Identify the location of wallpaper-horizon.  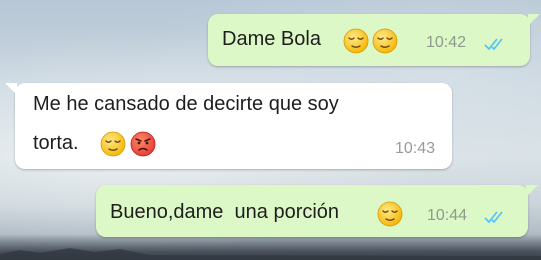
(270, 247).